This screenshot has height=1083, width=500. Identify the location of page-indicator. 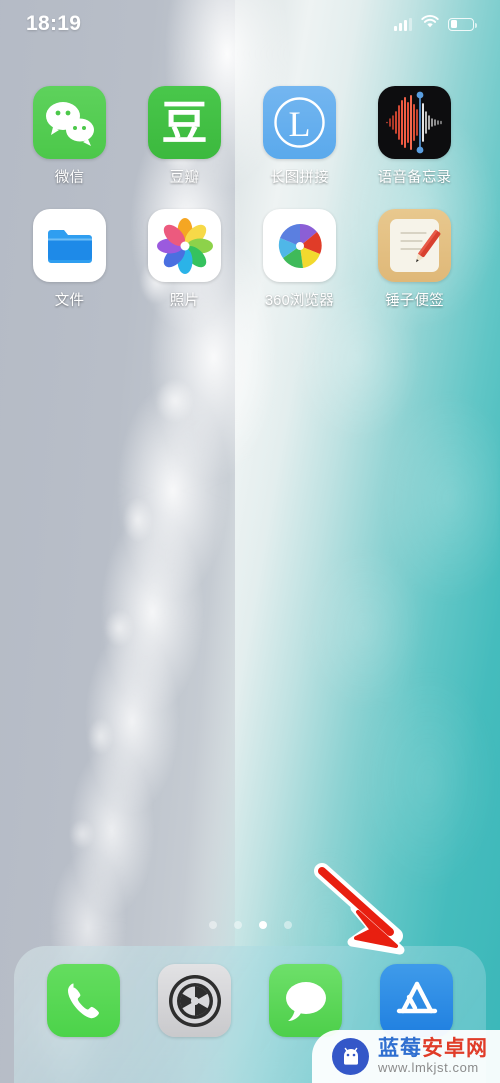
(250, 925).